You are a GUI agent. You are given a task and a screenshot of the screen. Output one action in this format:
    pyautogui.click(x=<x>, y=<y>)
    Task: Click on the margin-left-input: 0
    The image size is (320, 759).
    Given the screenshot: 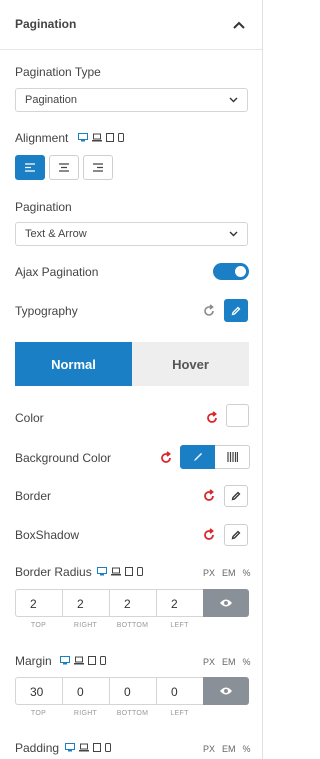 What is the action you would take?
    pyautogui.click(x=179, y=691)
    